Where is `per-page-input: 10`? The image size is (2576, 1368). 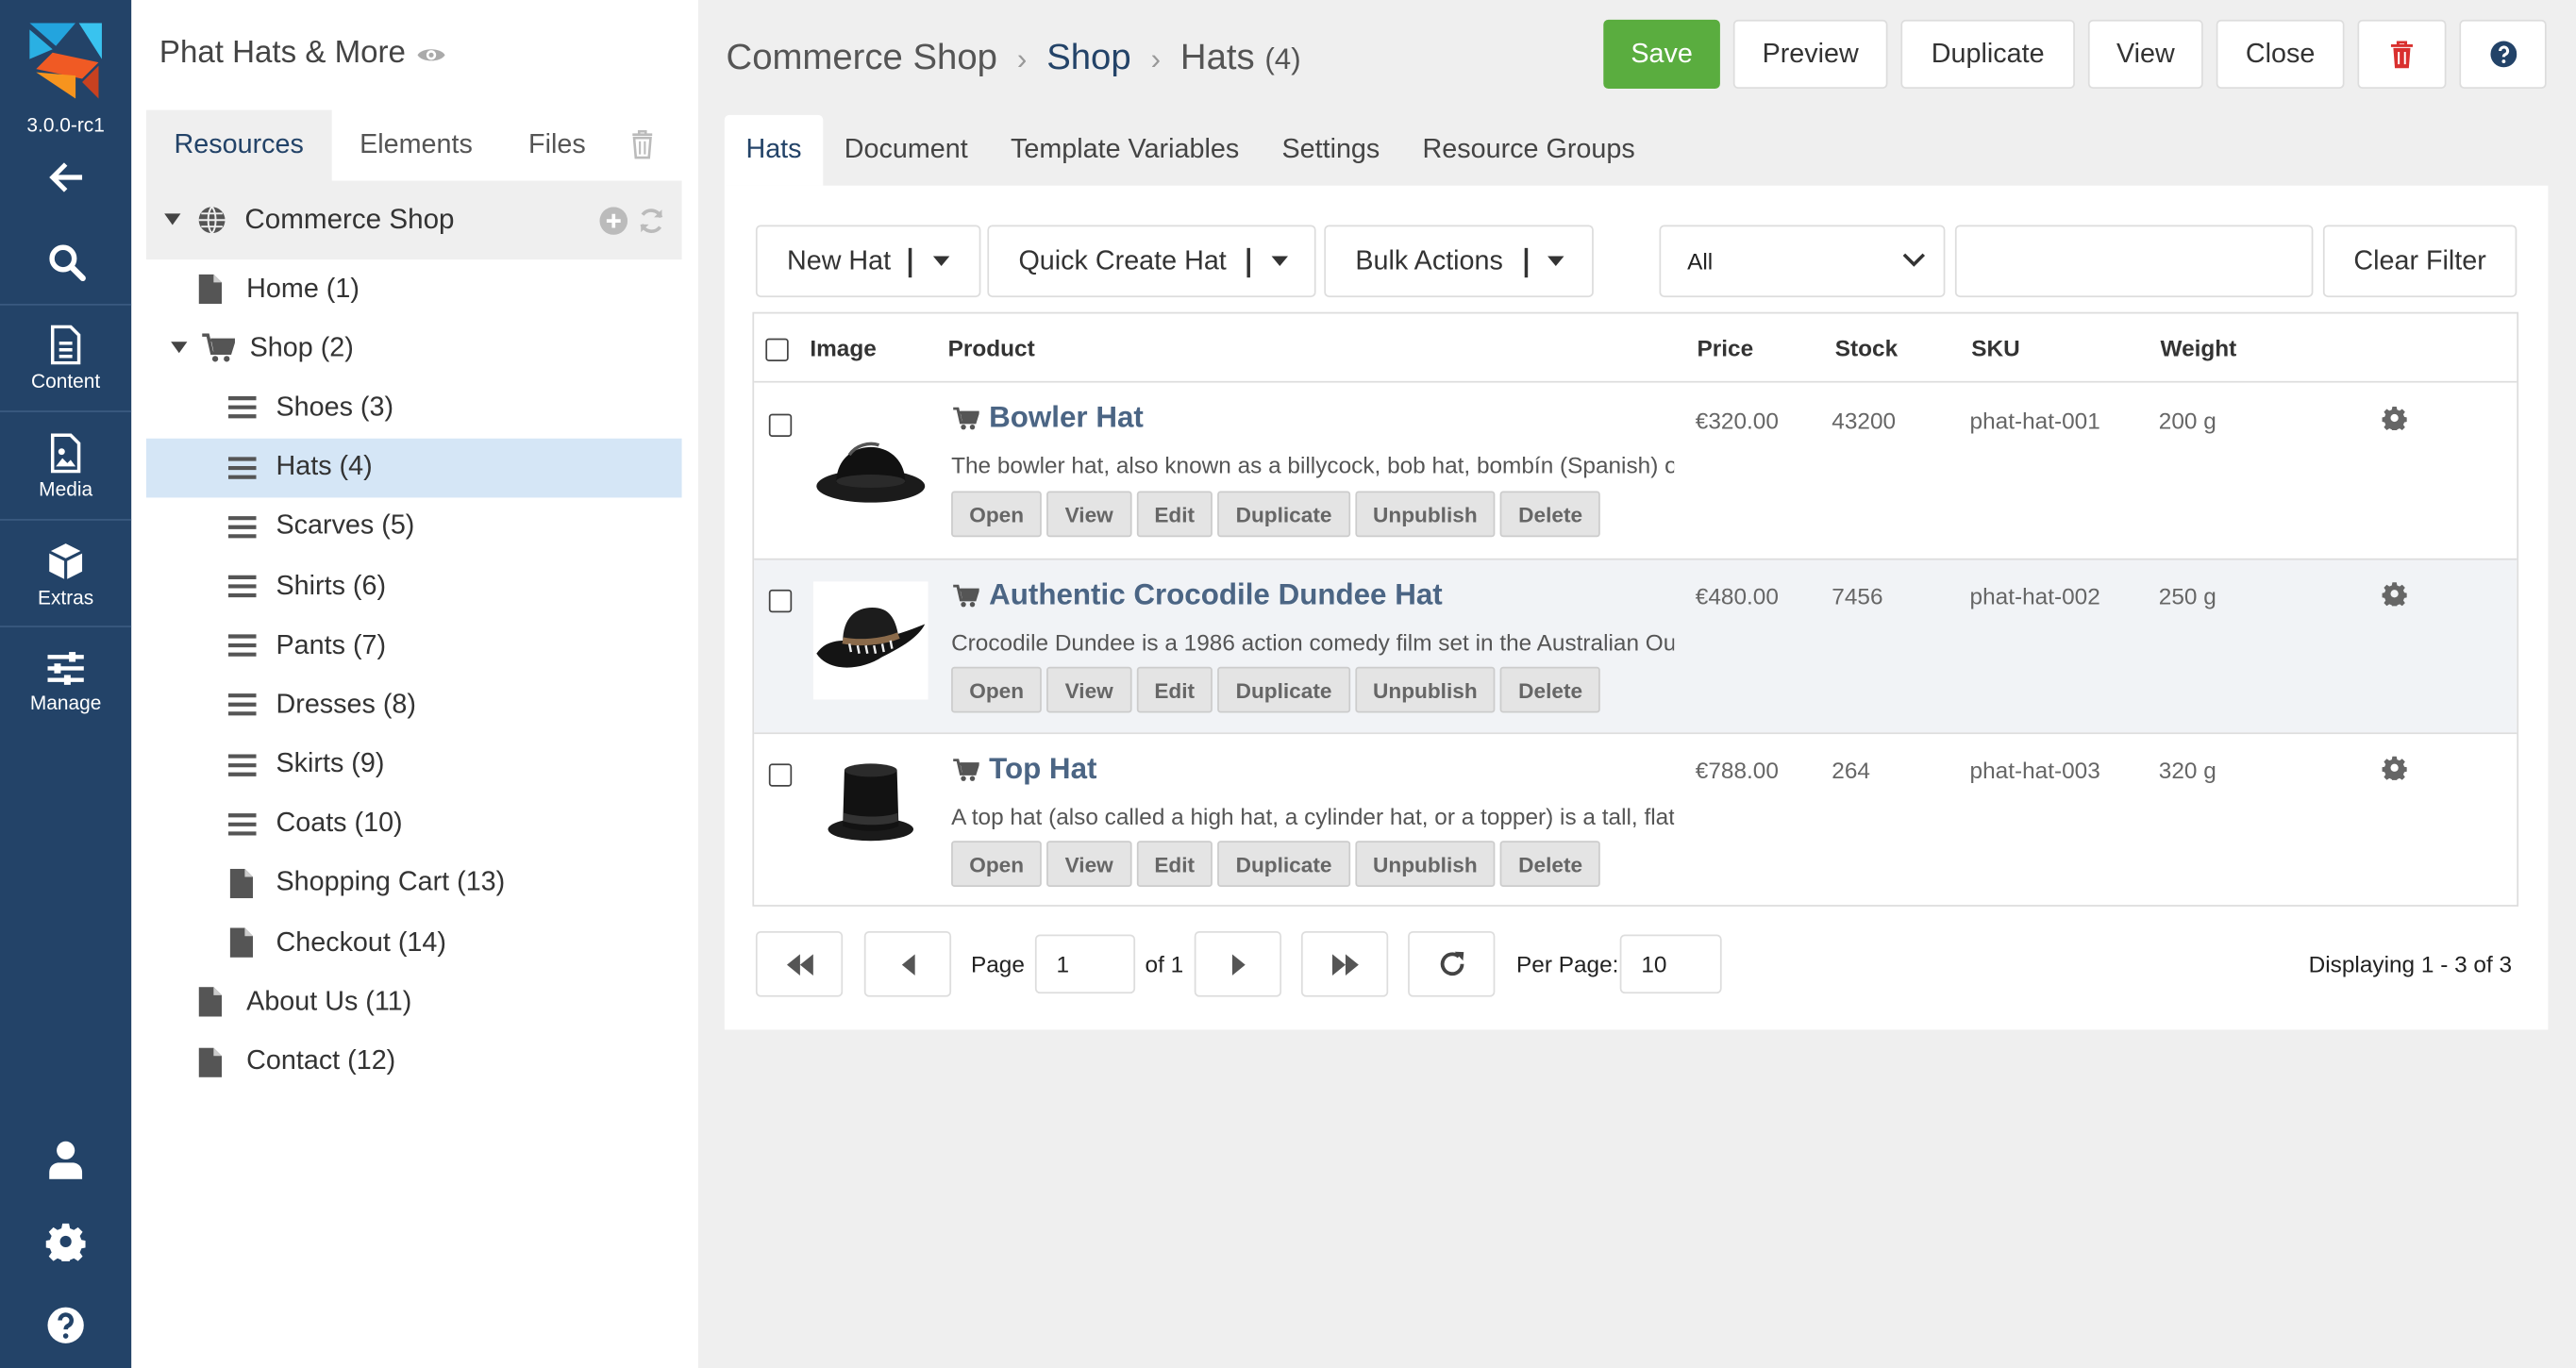
per-page-input: 10 is located at coordinates (1670, 964).